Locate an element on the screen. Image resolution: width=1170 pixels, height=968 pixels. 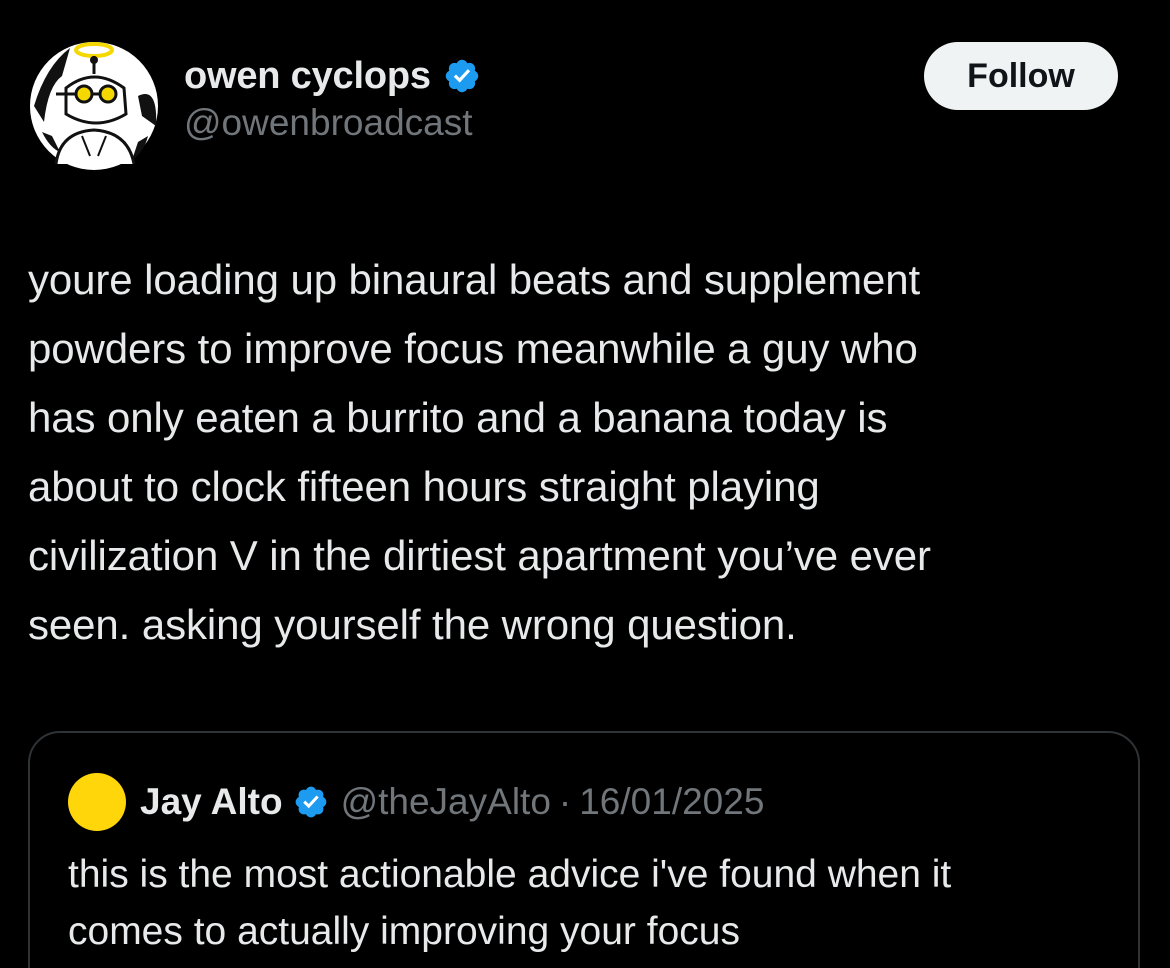
quoted-author-avatar is located at coordinates (97, 802).